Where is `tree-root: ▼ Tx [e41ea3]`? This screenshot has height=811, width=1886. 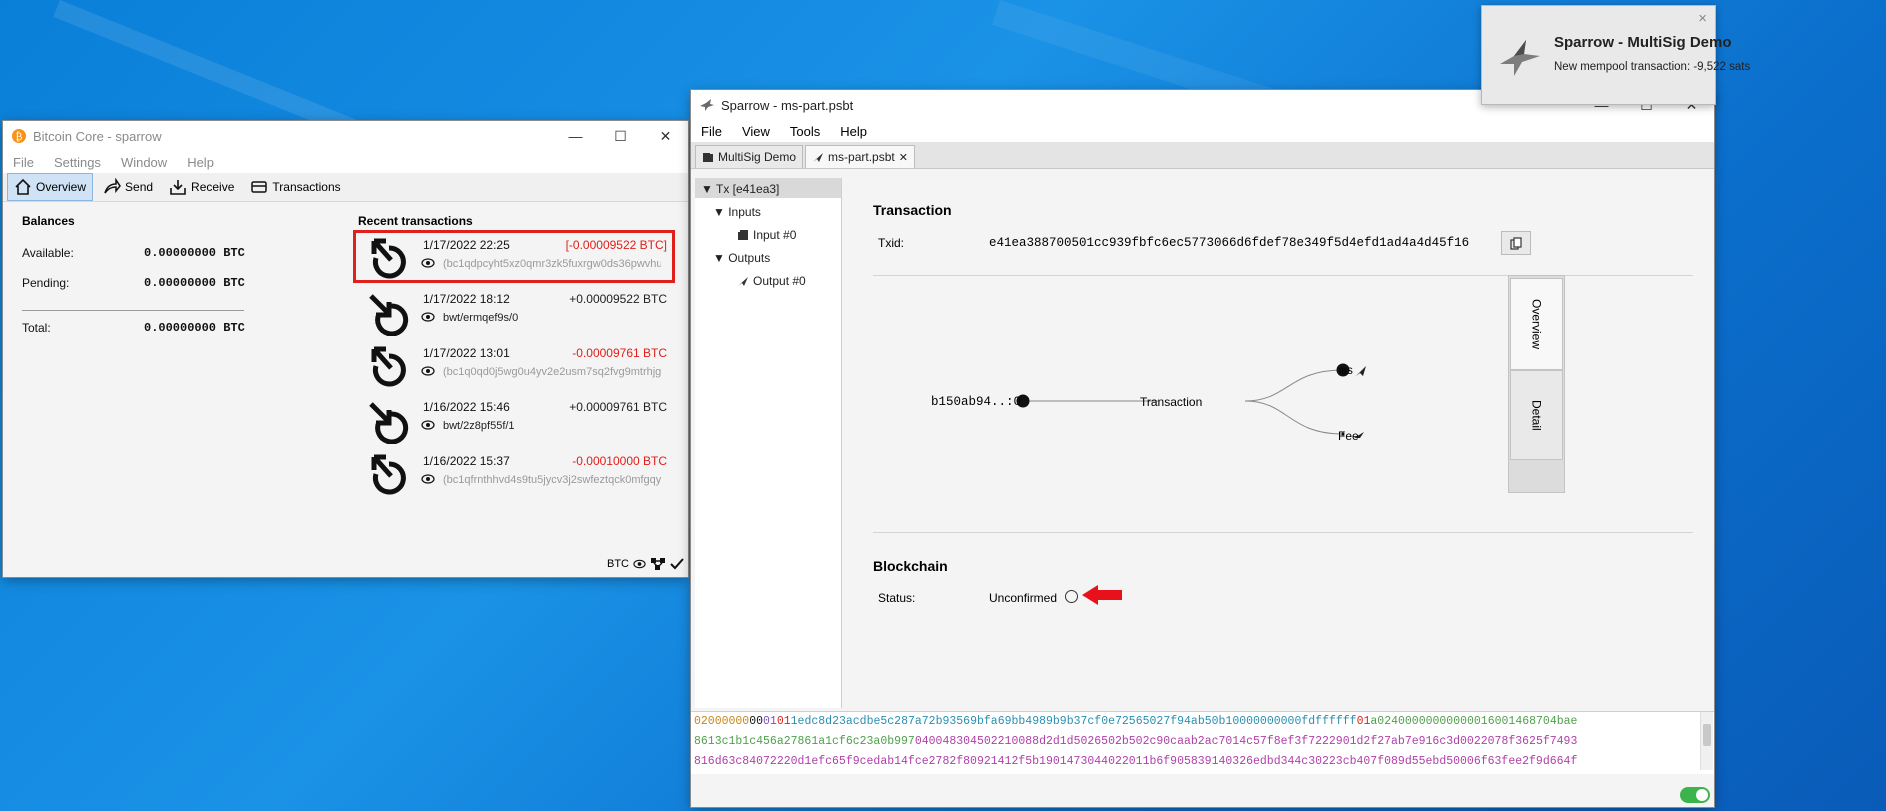
tree-root: ▼ Tx [e41ea3] is located at coordinates (740, 189).